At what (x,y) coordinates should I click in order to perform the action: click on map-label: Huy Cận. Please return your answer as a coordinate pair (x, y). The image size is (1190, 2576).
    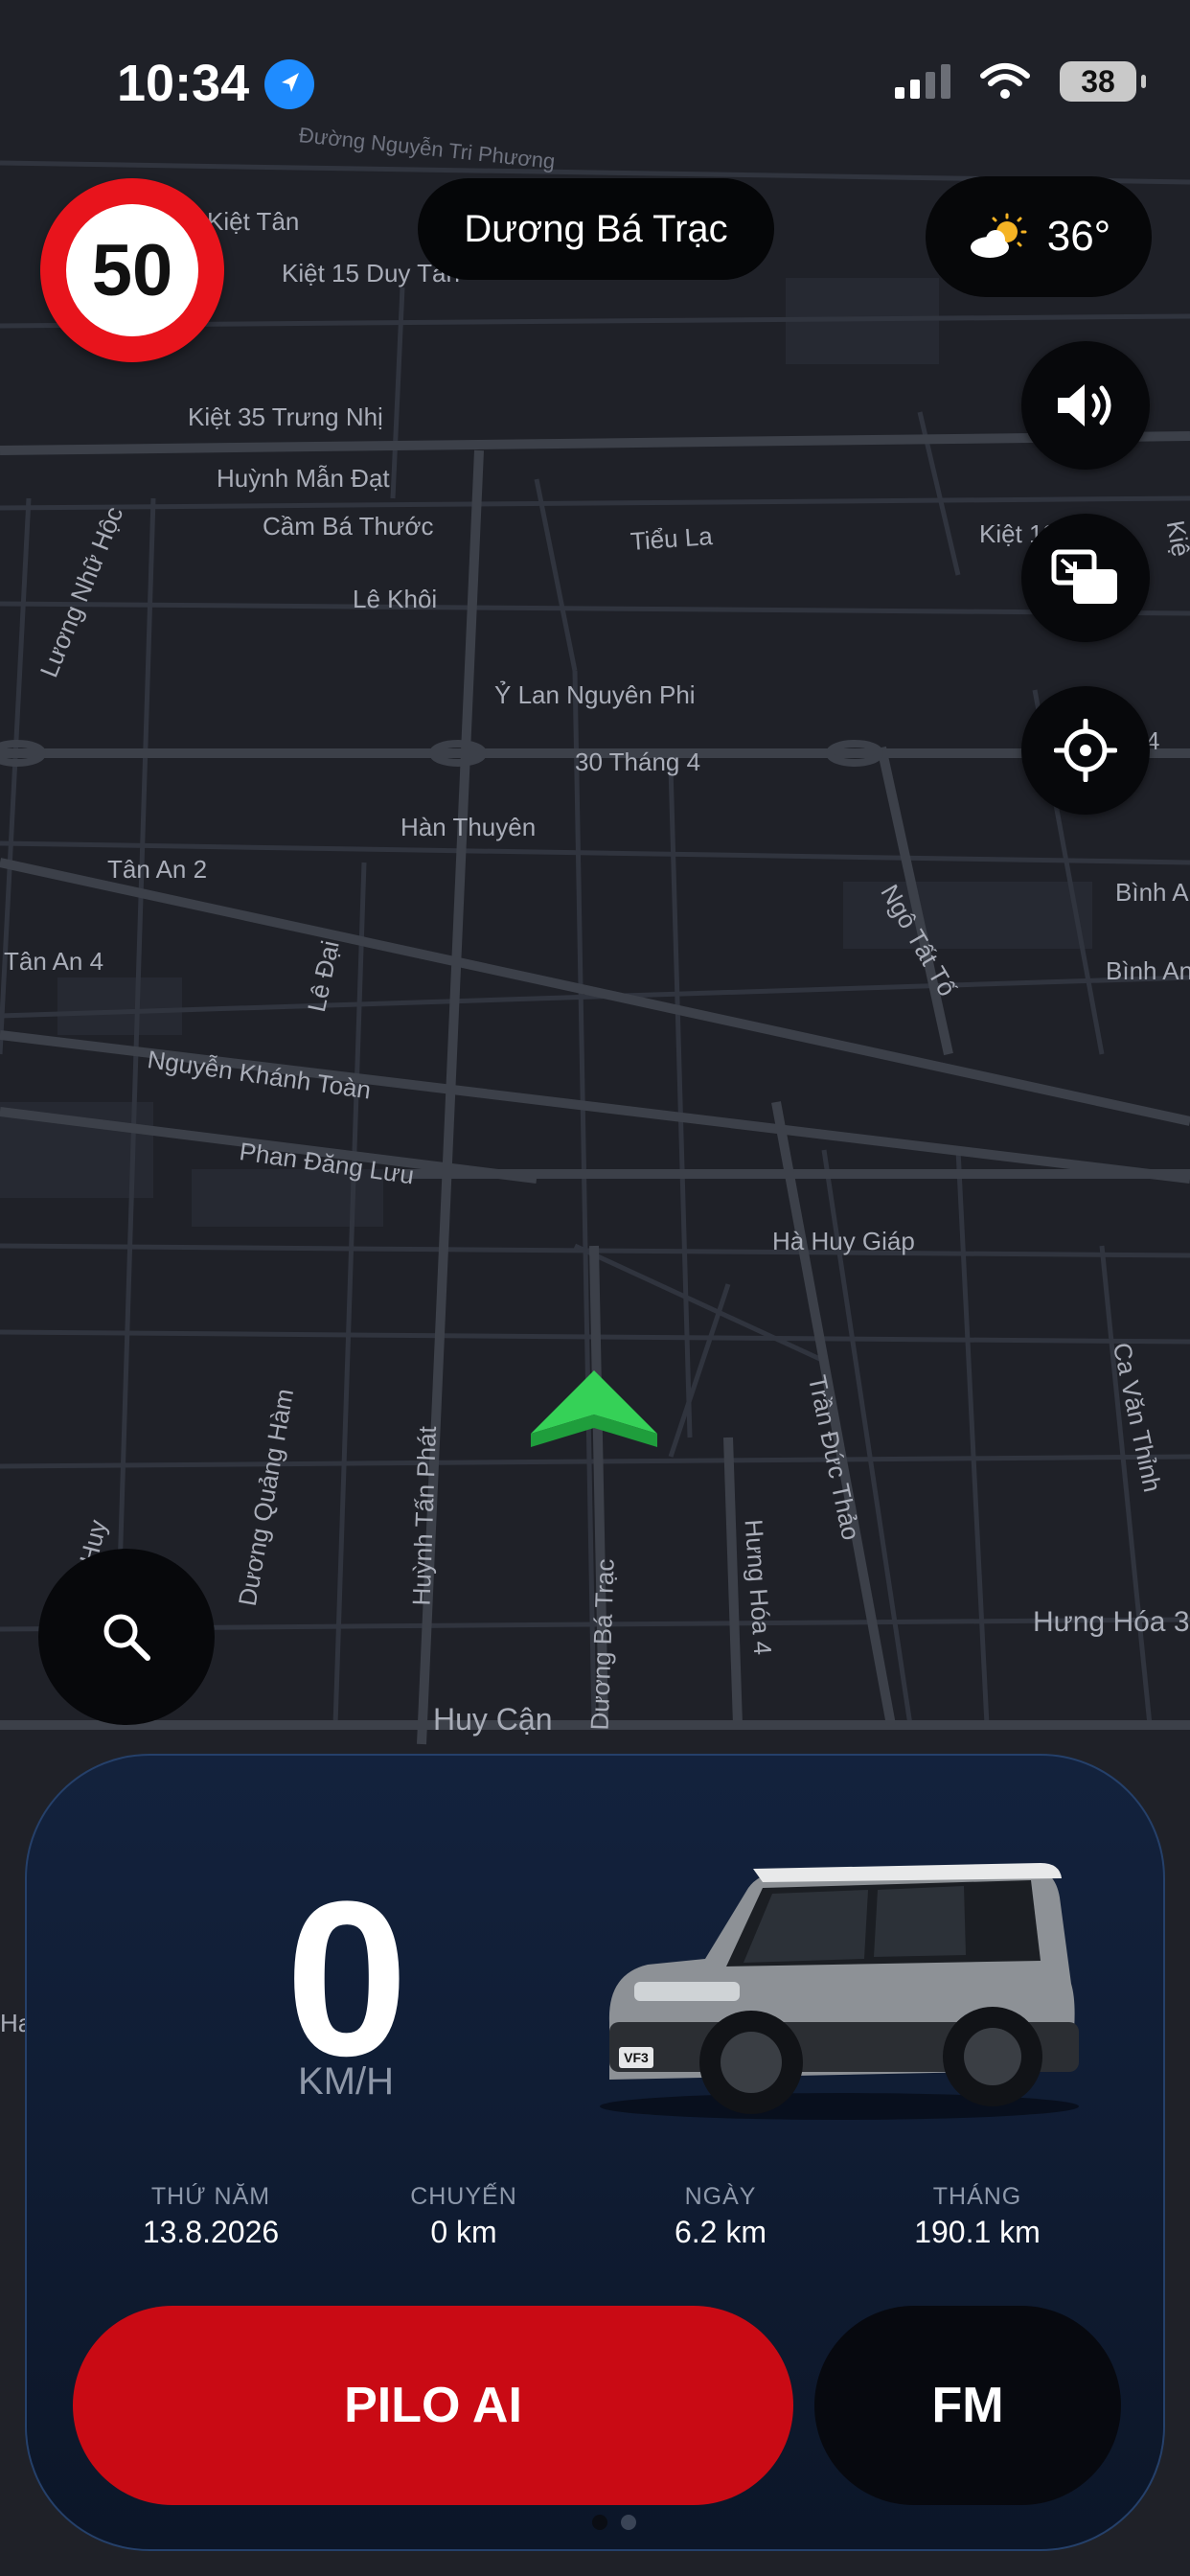
    Looking at the image, I should click on (493, 1719).